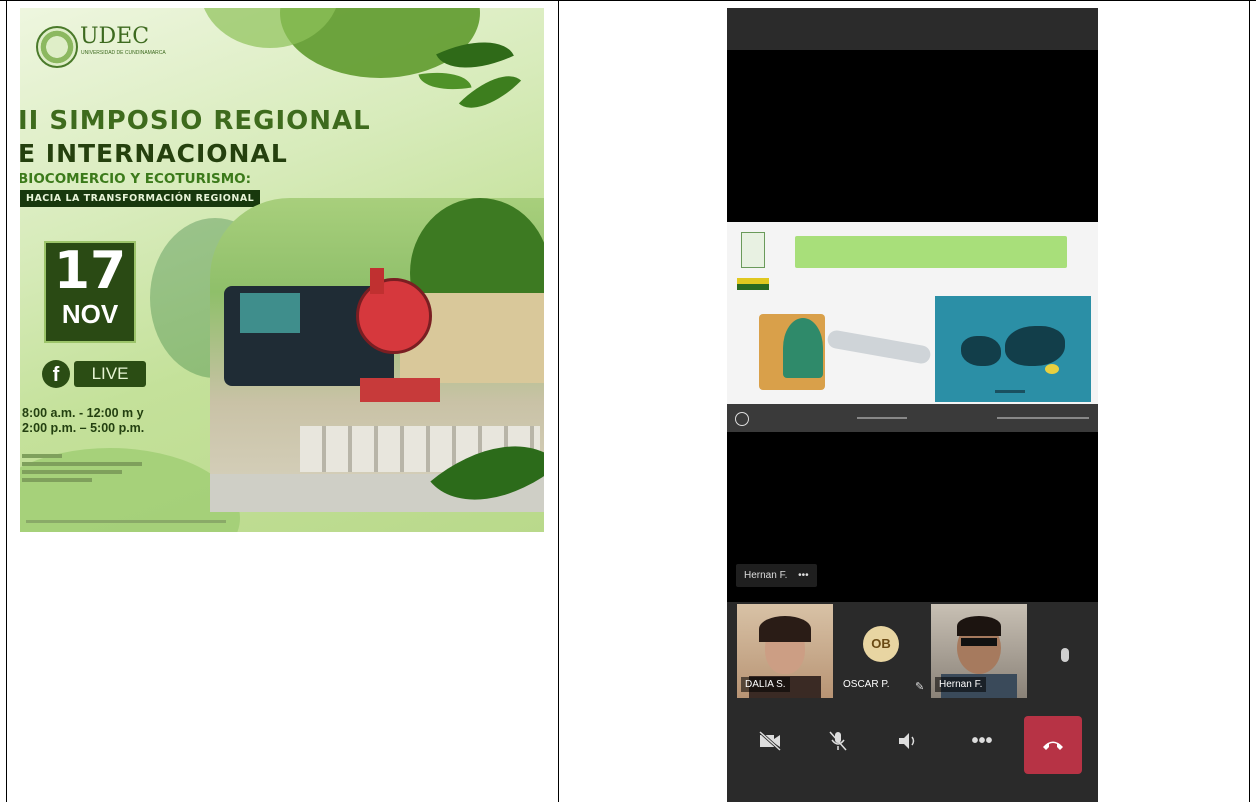 The image size is (1256, 802). What do you see at coordinates (136, 179) in the screenshot?
I see `poster-subtitle: BIOCOMERCIO Y ECOTURISMO:` at bounding box center [136, 179].